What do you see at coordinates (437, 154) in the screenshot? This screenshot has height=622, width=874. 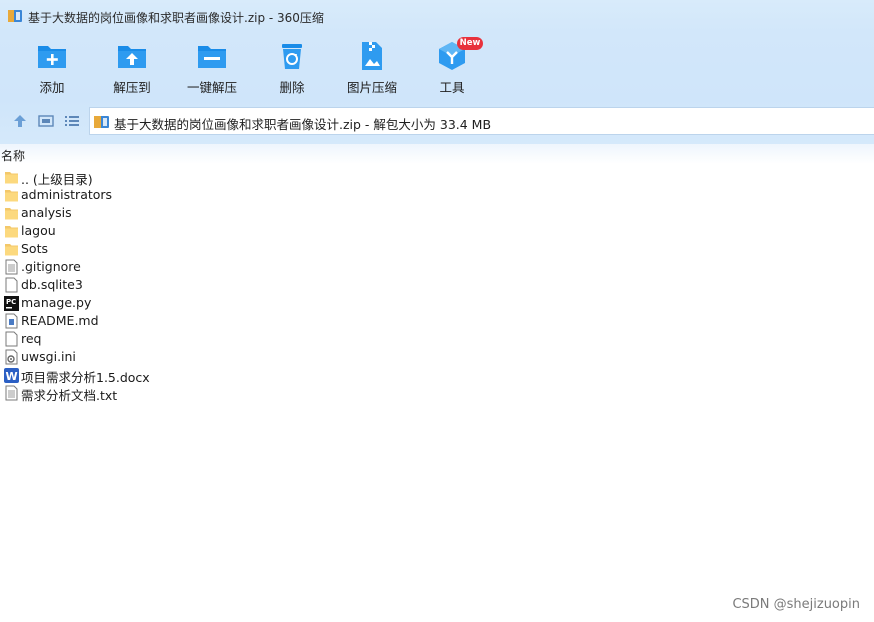 I see `name-column-header: 名称` at bounding box center [437, 154].